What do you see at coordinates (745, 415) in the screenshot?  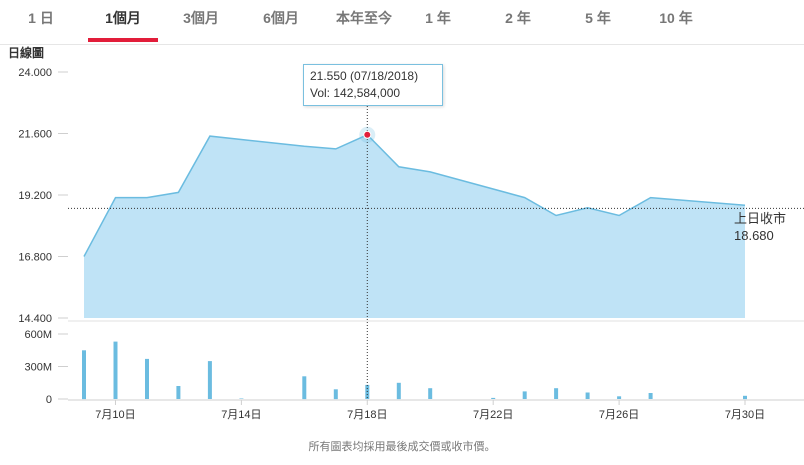 I see `x-tick-label: 7月30日` at bounding box center [745, 415].